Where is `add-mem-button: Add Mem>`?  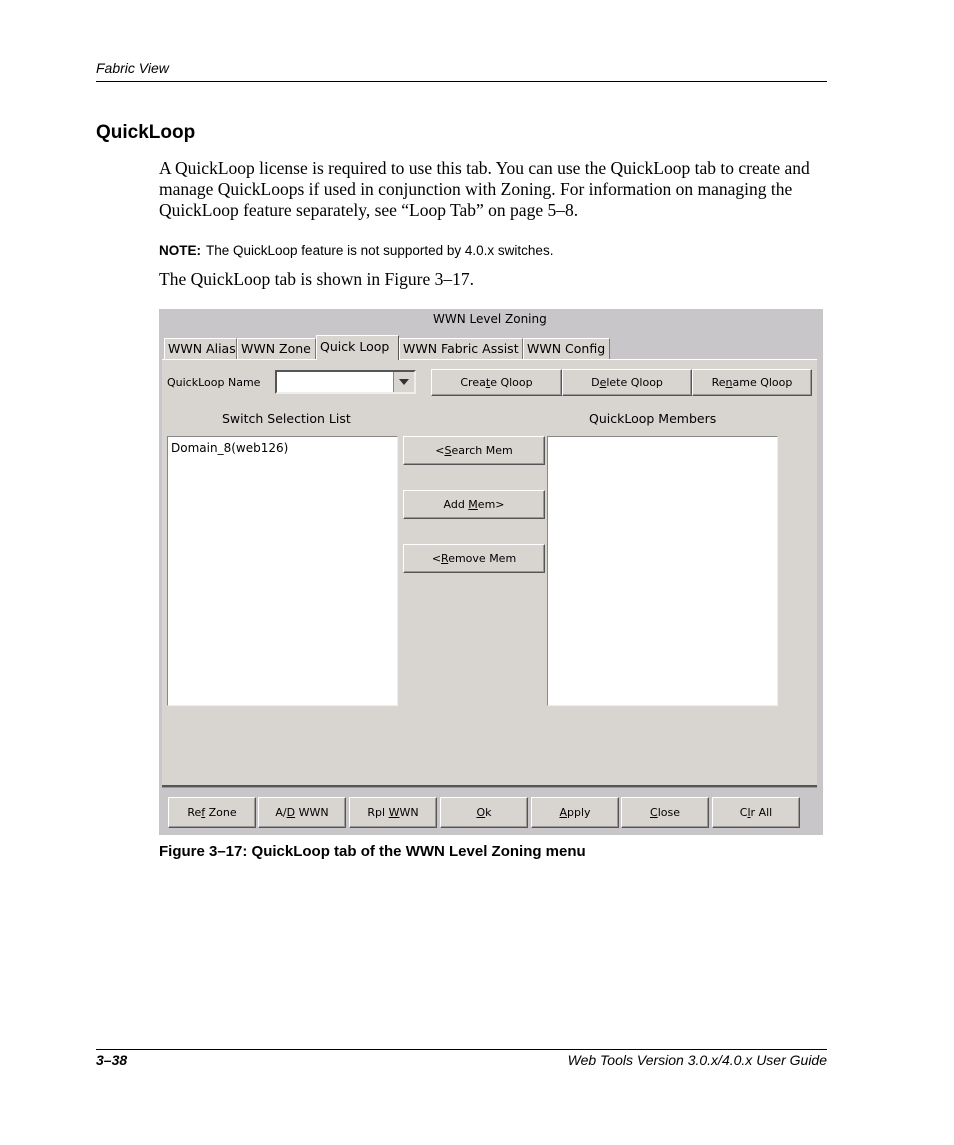 add-mem-button: Add Mem> is located at coordinates (474, 504).